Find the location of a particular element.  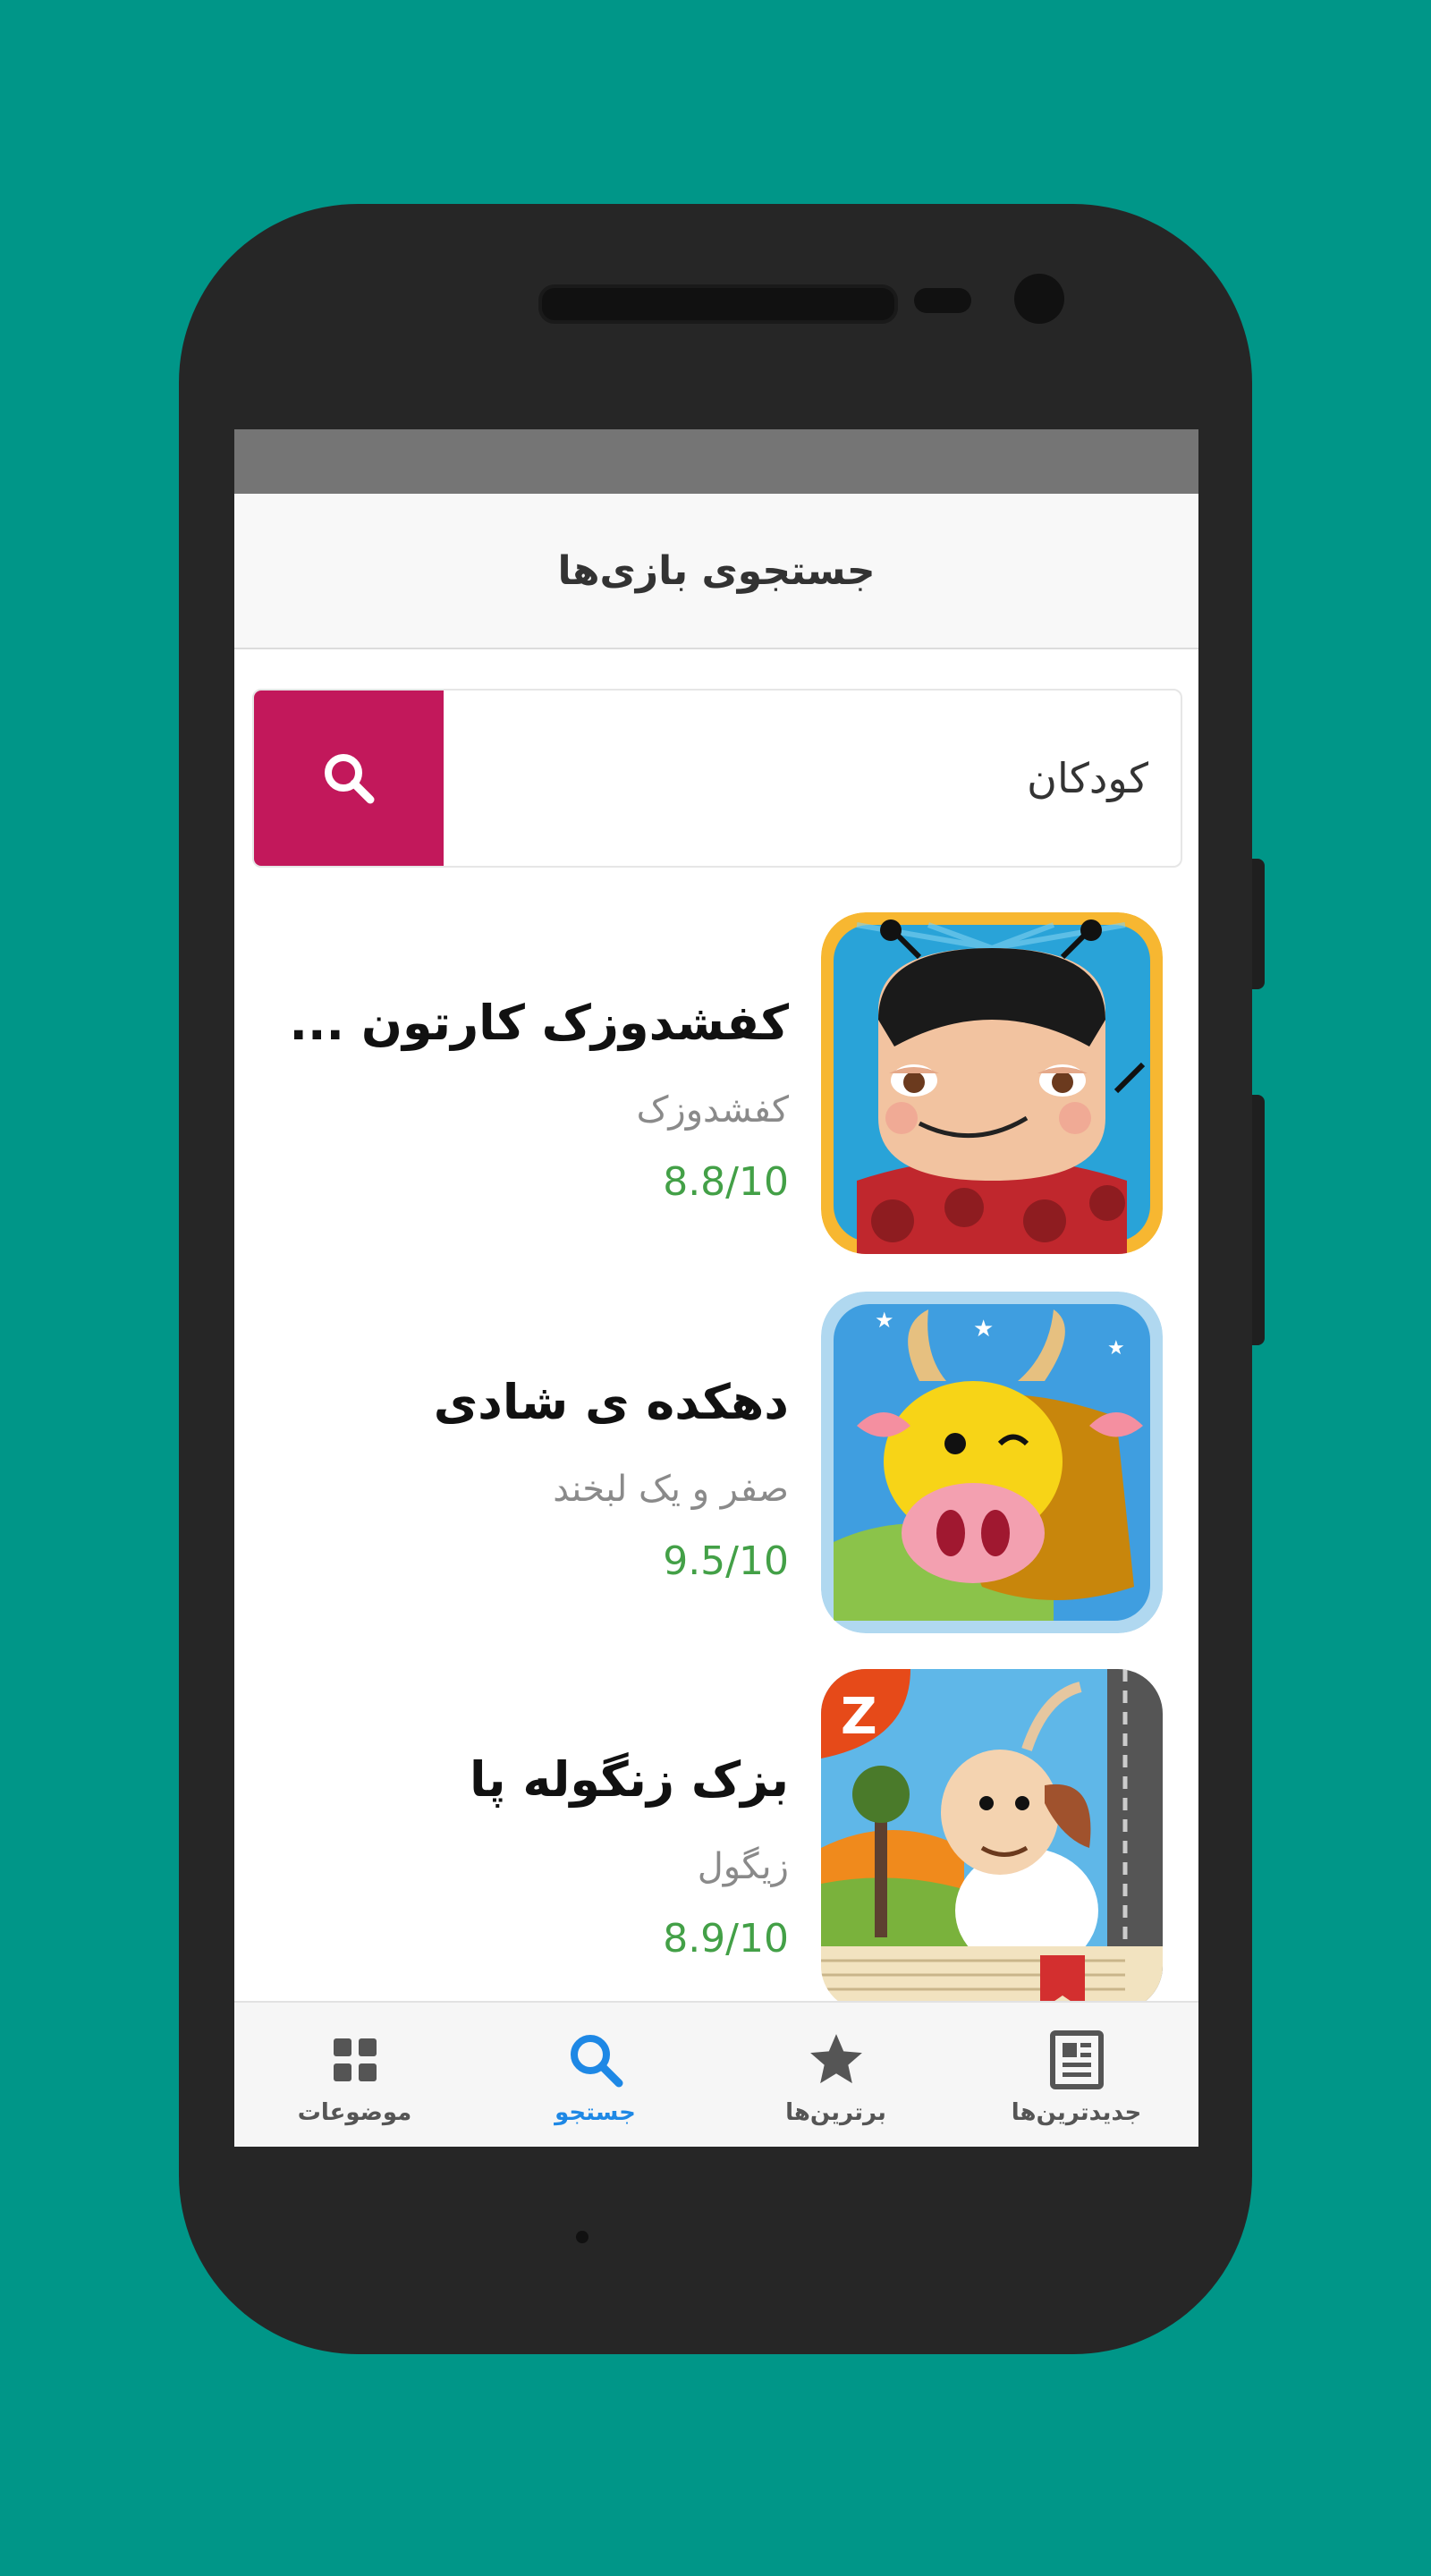

list-item: Z بزک زنگوله پا زیگول 8.9/10 is located at coordinates (716, 1843).